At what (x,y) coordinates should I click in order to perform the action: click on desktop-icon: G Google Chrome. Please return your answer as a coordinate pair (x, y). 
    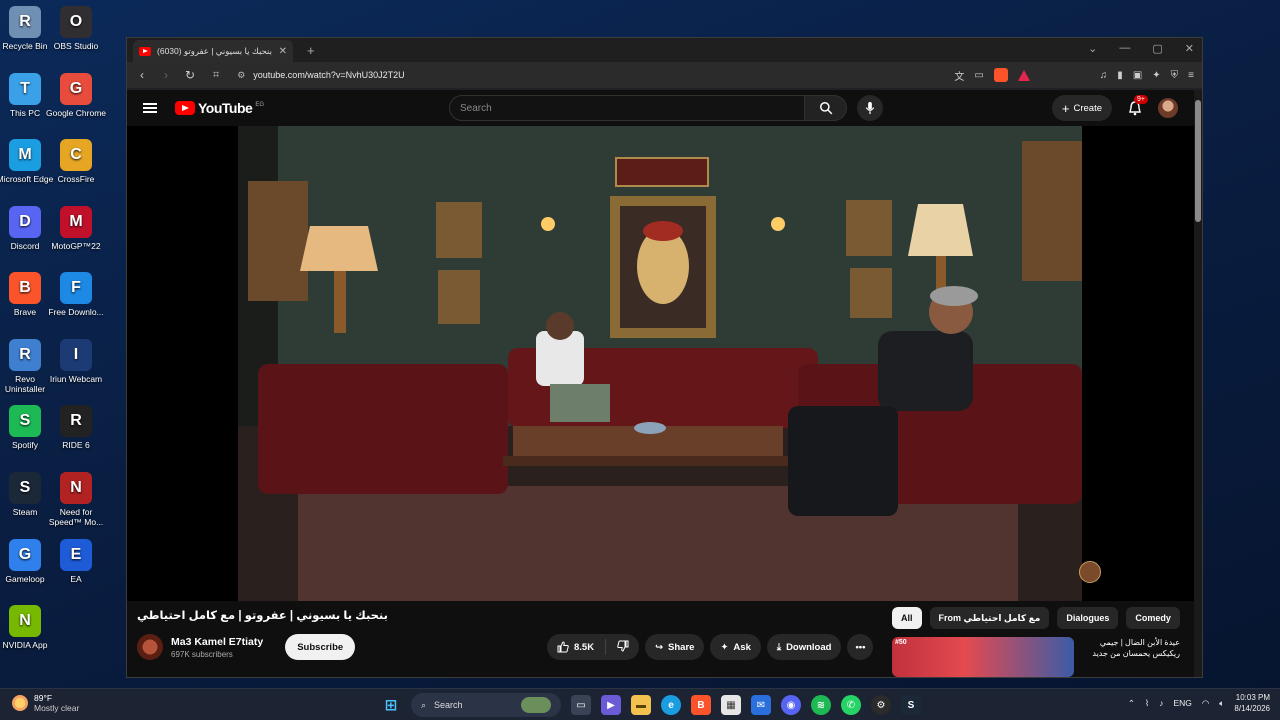
    Looking at the image, I should click on (76, 95).